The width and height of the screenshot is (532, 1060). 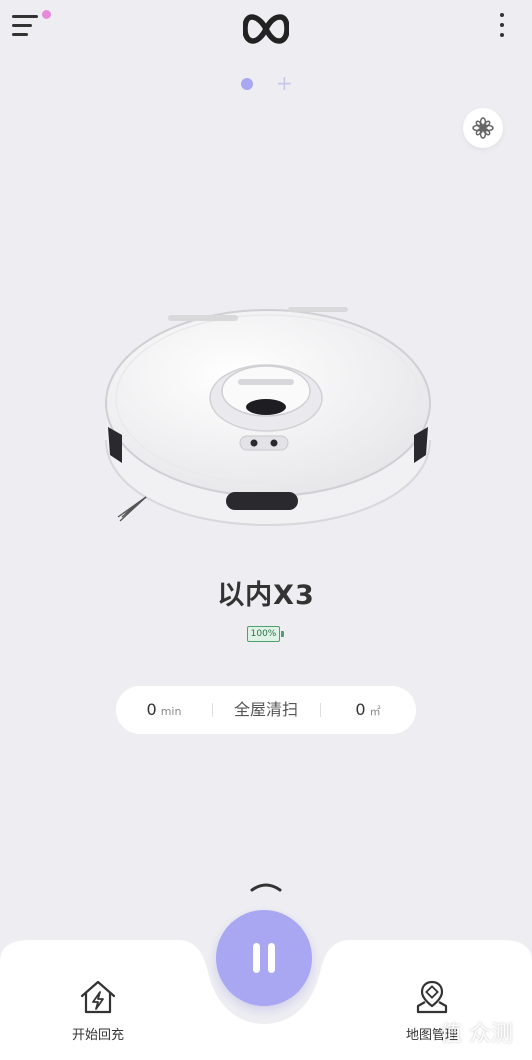 I want to click on suction-mode-button, so click(x=483, y=128).